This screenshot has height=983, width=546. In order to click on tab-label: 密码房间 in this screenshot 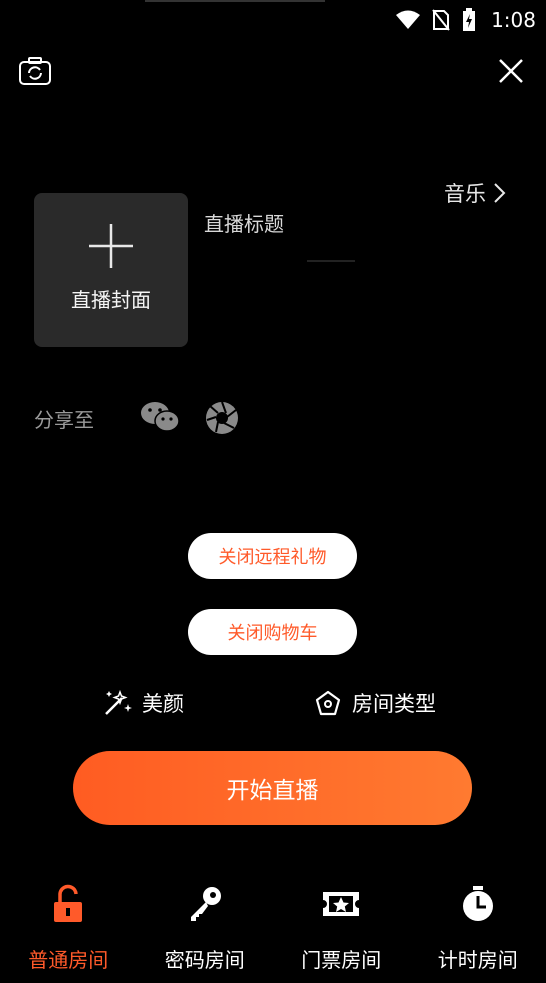, I will do `click(204, 960)`.